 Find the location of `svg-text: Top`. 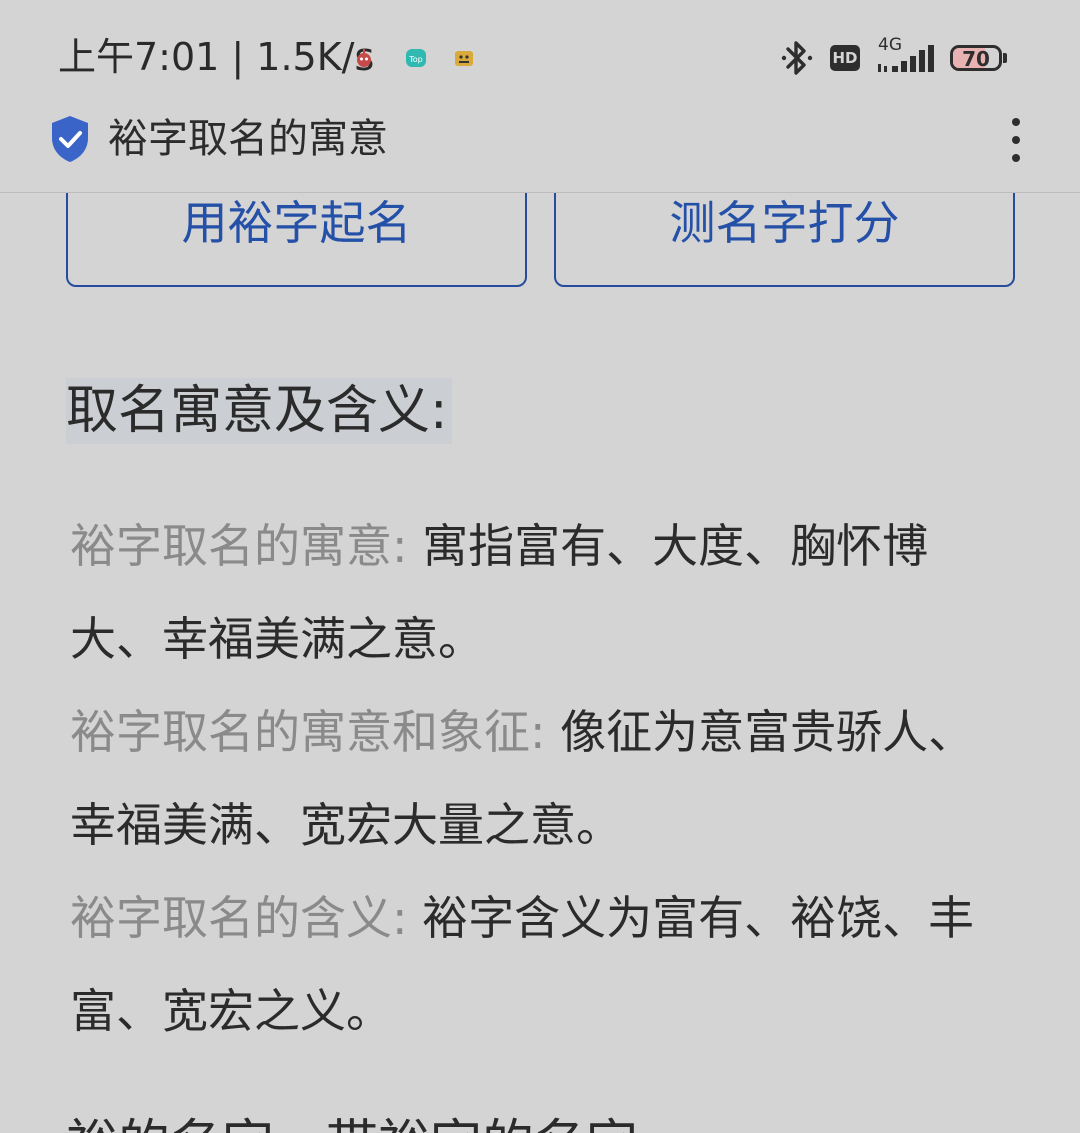

svg-text: Top is located at coordinates (415, 59).